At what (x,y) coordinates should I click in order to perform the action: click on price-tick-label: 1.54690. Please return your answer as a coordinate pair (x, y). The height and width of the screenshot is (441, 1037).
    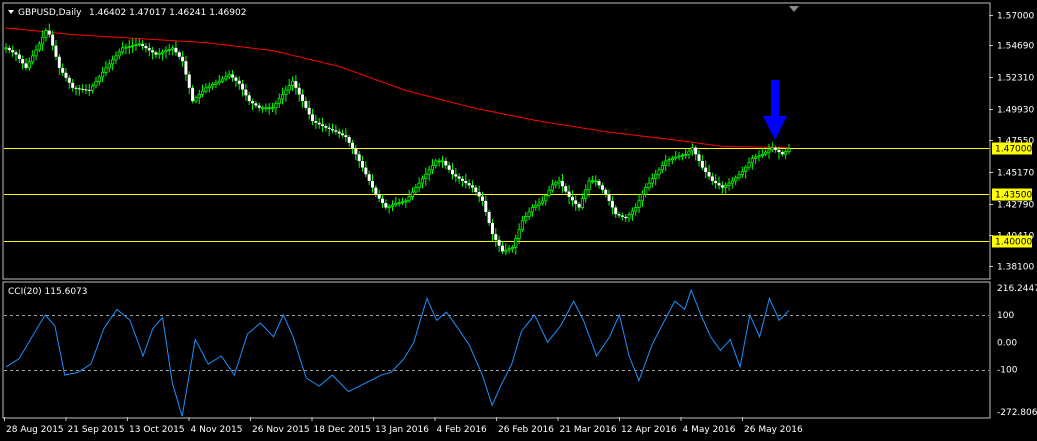
    Looking at the image, I should click on (1015, 47).